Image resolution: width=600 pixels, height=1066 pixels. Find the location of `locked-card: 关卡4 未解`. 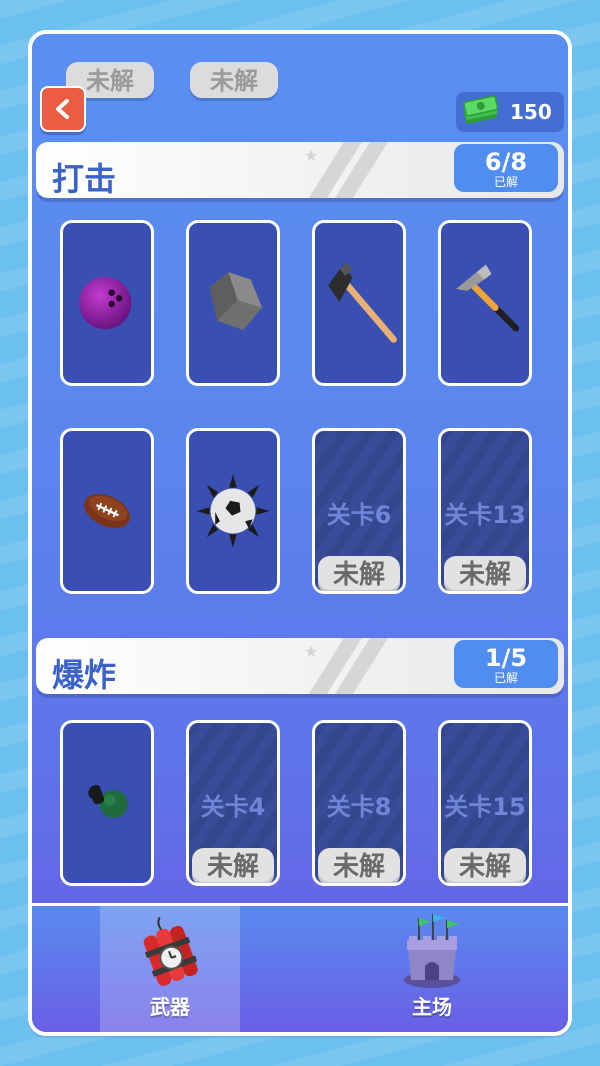

locked-card: 关卡4 未解 is located at coordinates (233, 803).